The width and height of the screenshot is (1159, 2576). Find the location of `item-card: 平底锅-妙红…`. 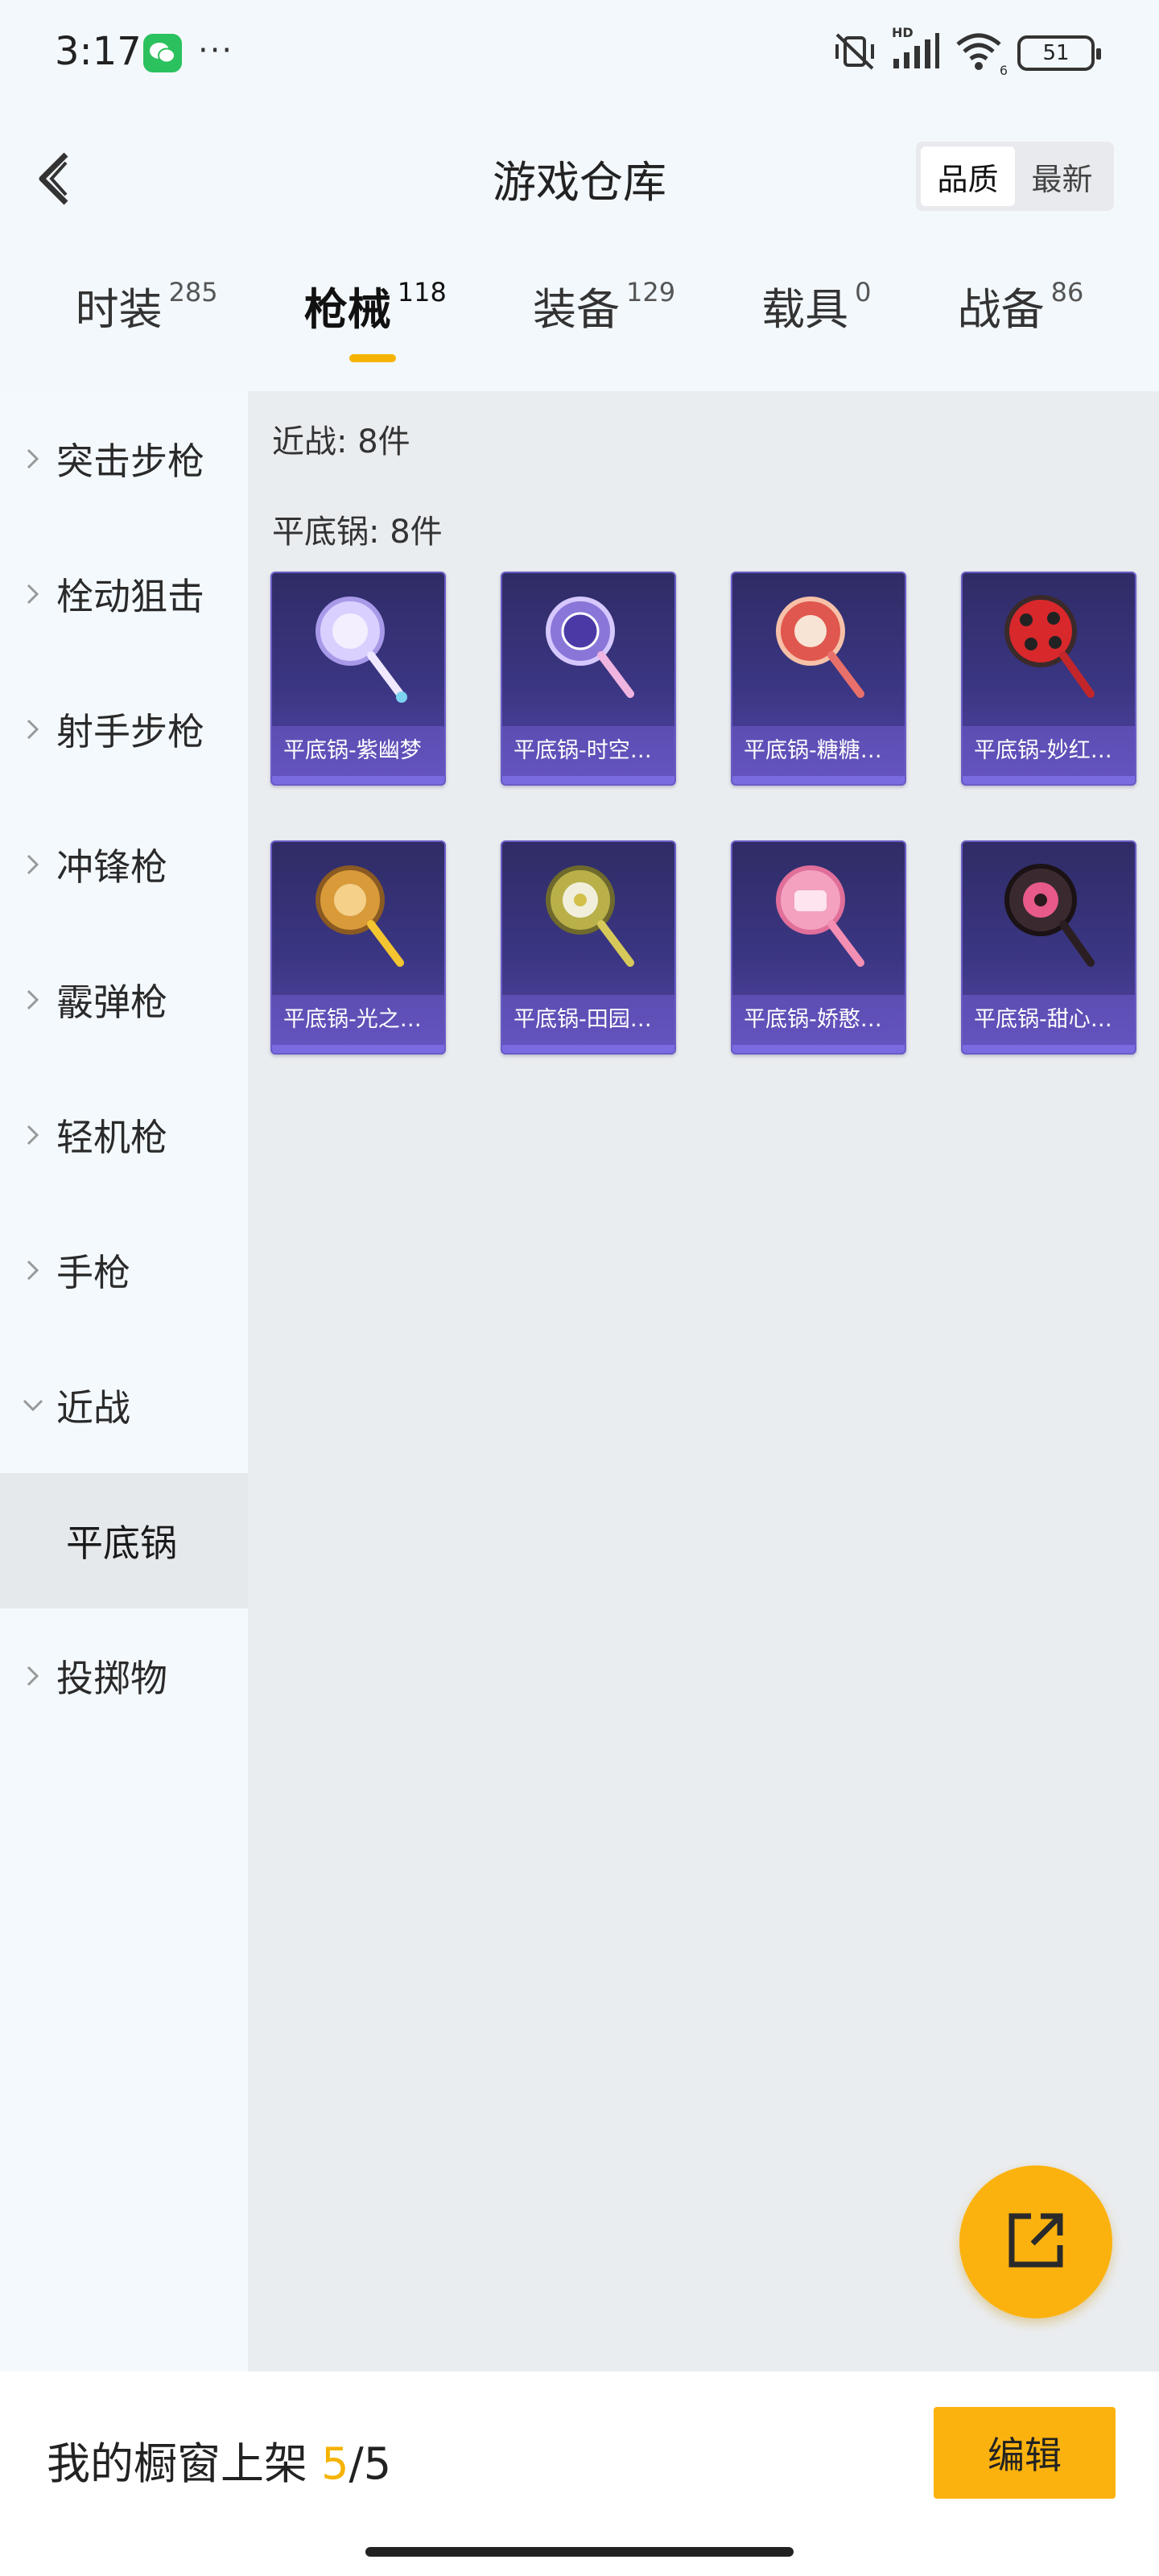

item-card: 平底锅-妙红… is located at coordinates (1048, 679).